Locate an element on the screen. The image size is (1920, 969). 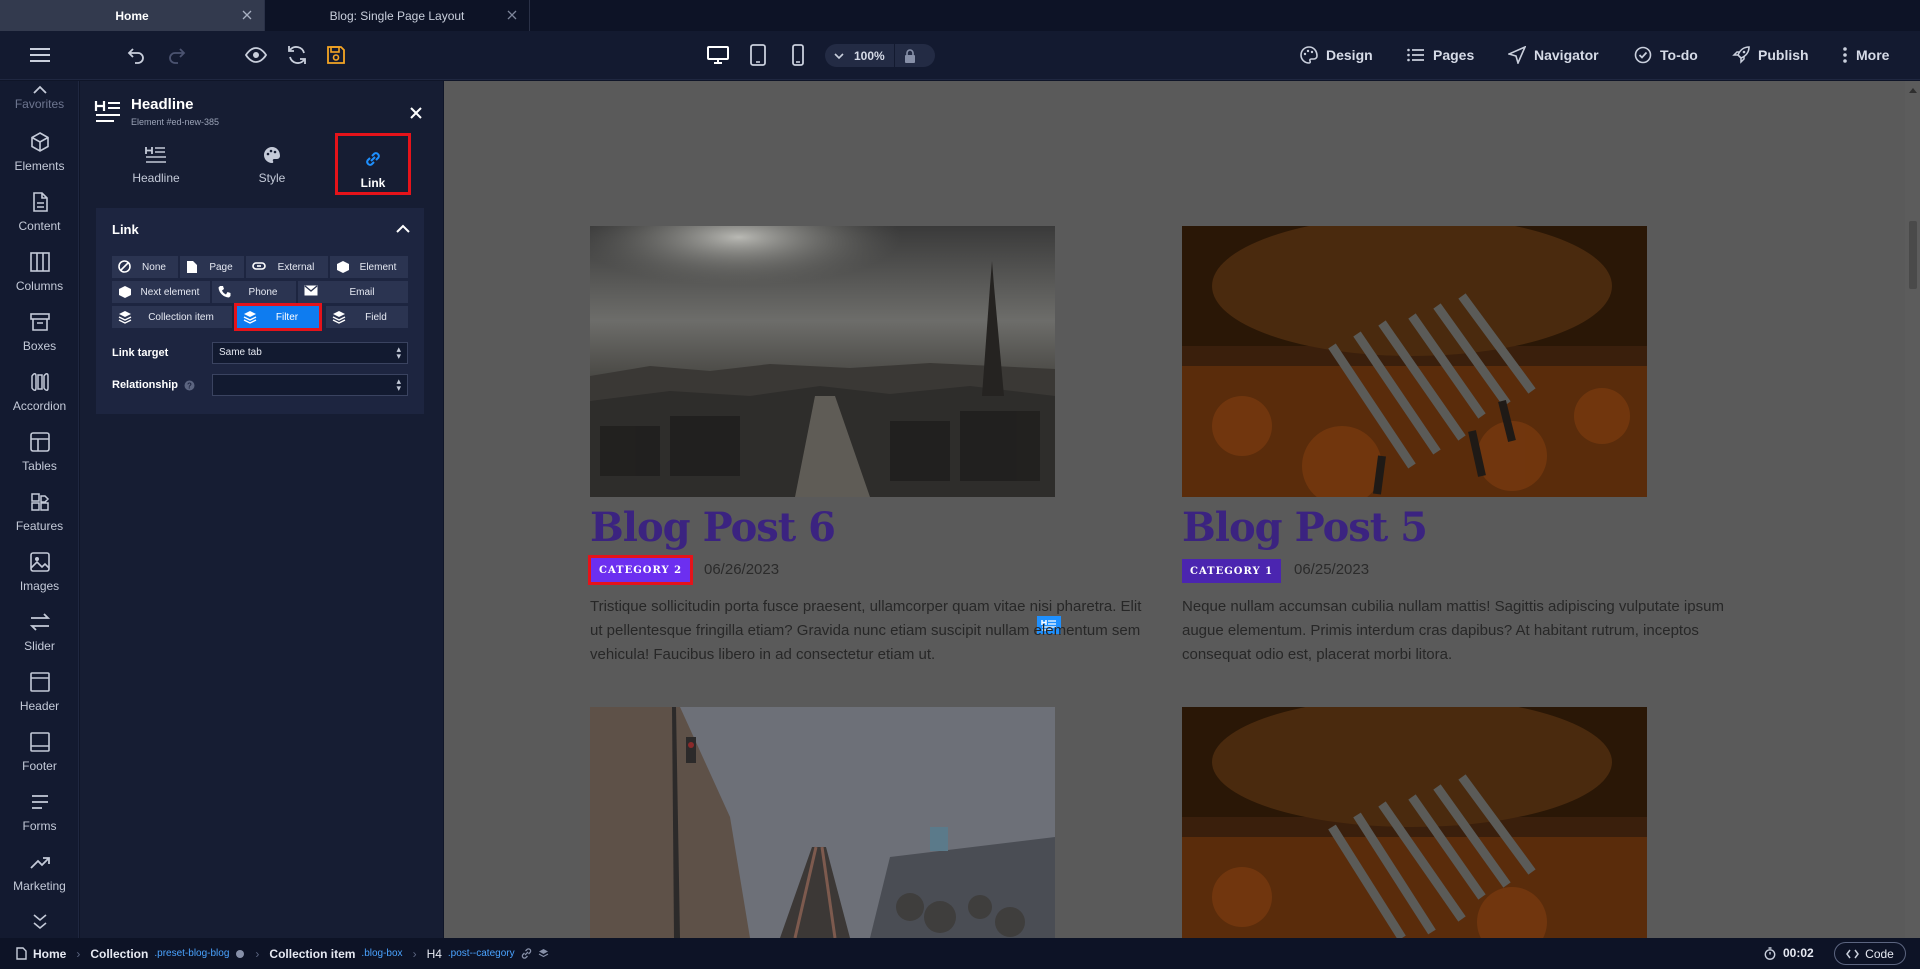
chevron-down-icon is located at coordinates (40, 922).